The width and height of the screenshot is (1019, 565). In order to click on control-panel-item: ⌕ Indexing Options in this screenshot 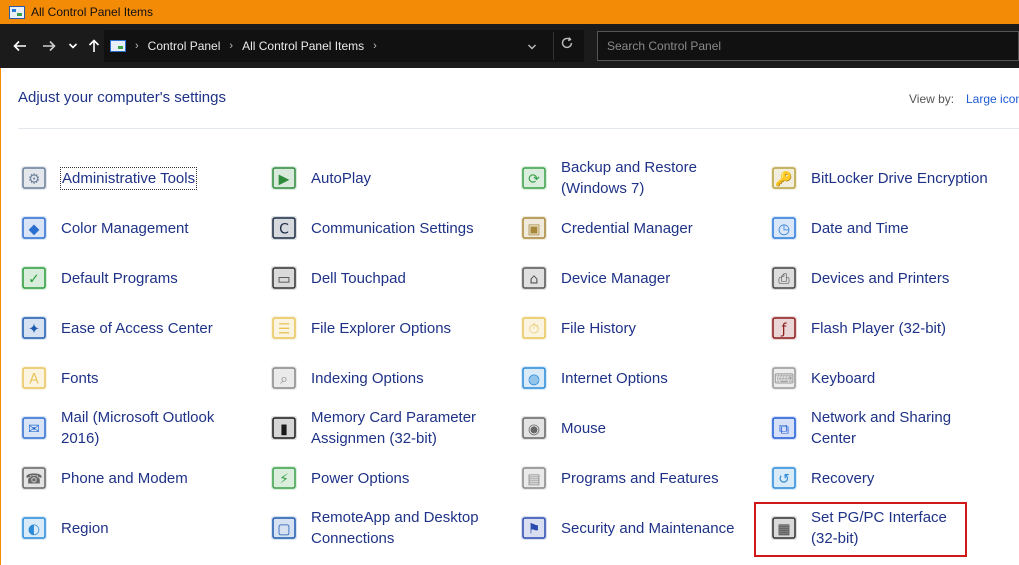, I will do `click(346, 378)`.